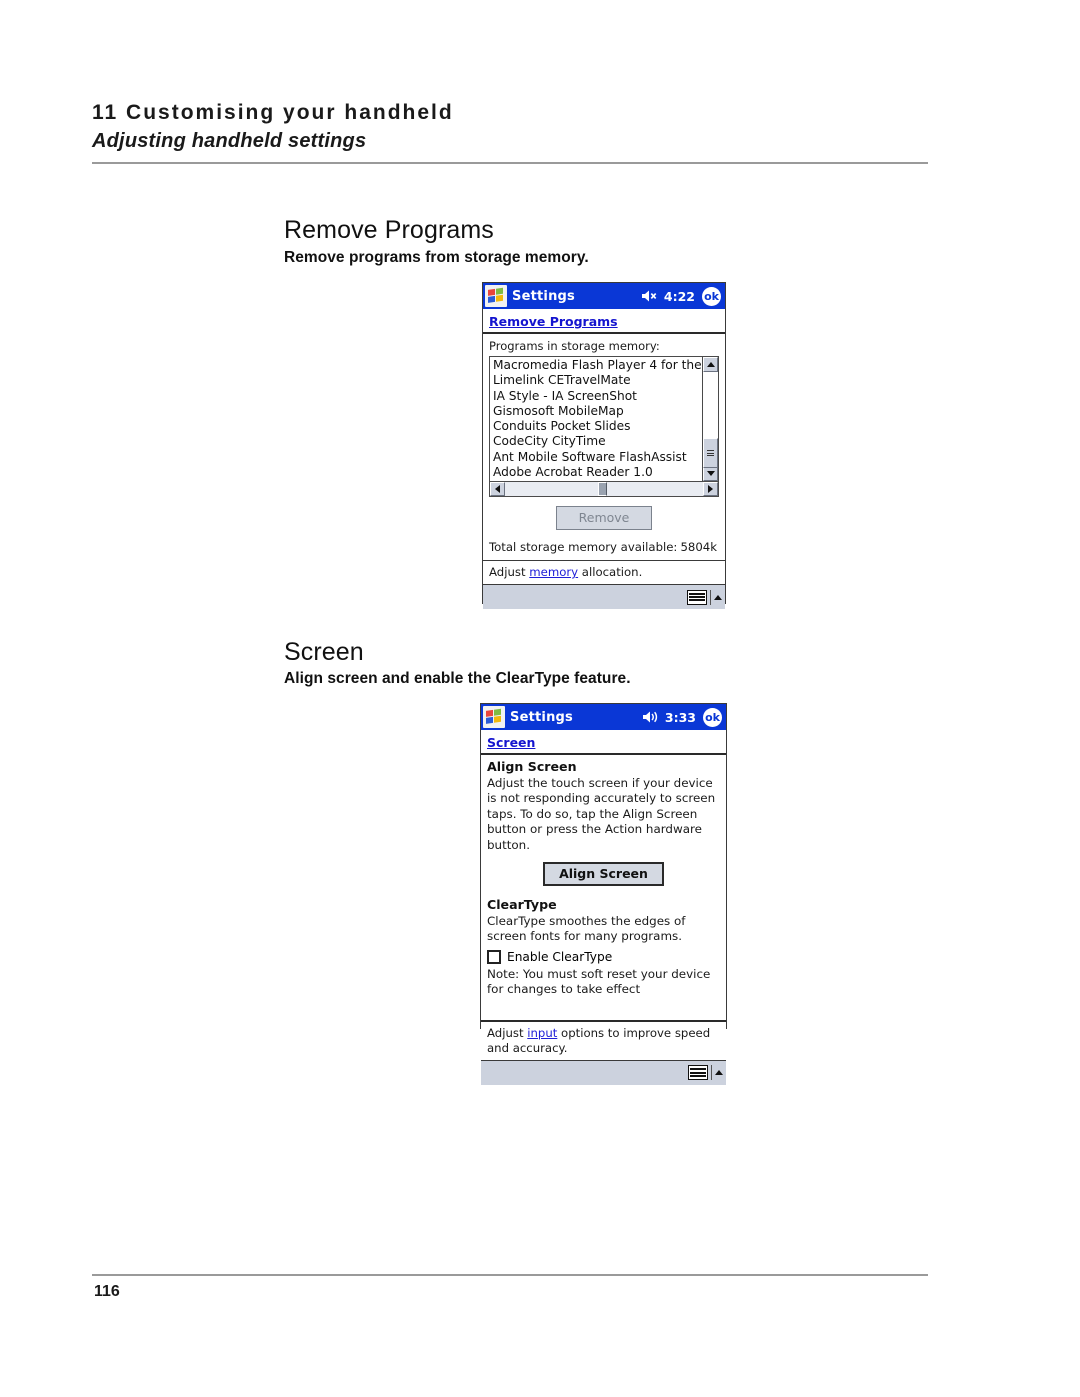  What do you see at coordinates (710, 364) in the screenshot?
I see `scroll-up-icon` at bounding box center [710, 364].